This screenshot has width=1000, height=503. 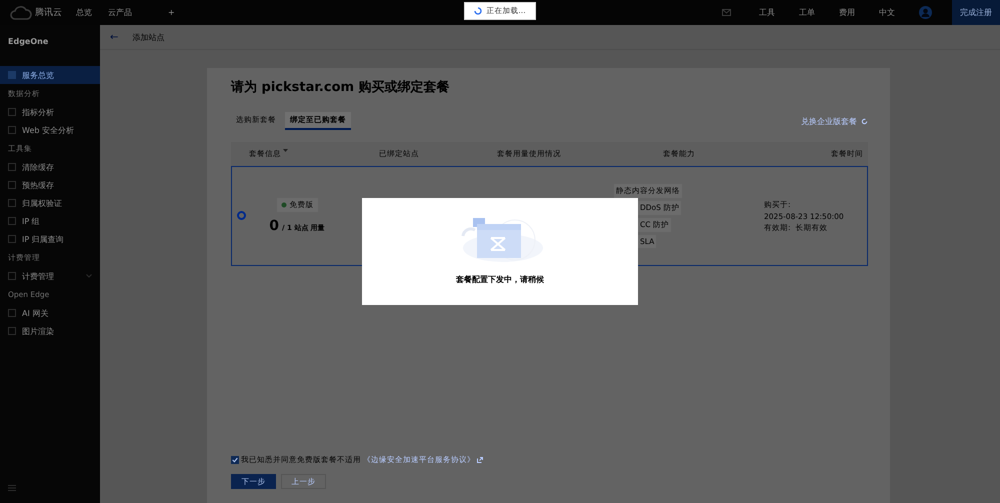 What do you see at coordinates (341, 87) in the screenshot?
I see `heading: 请为 pickstar.com 购买或绑定套餐` at bounding box center [341, 87].